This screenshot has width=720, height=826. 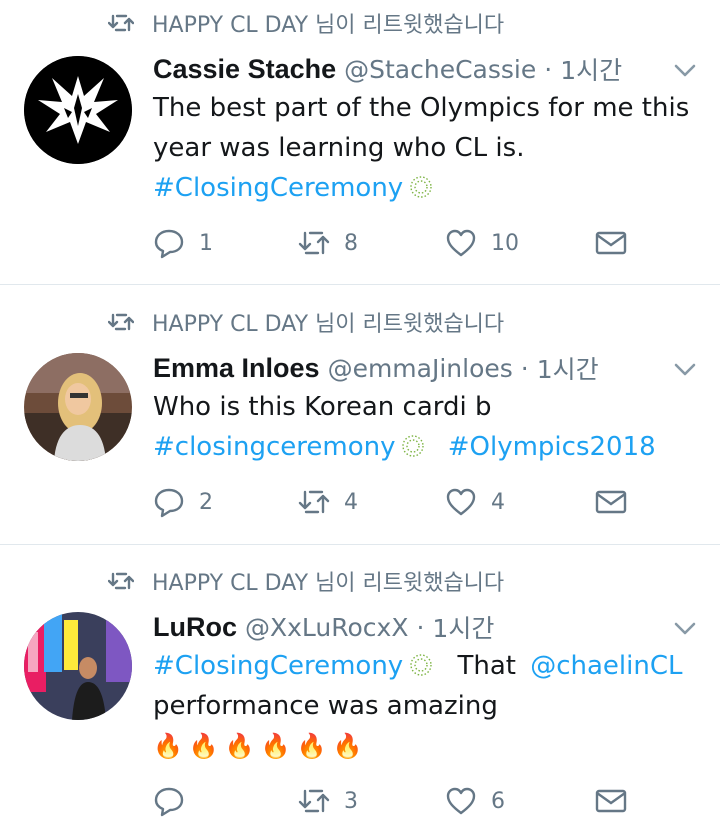 I want to click on retweet-count: 4, so click(x=351, y=502).